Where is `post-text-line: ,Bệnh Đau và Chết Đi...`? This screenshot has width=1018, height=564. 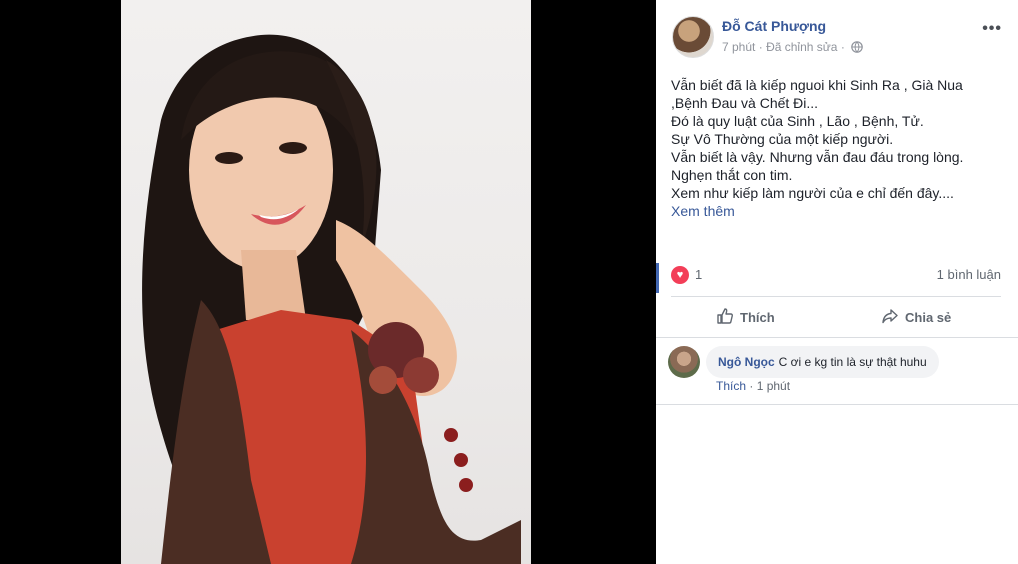
post-text-line: ,Bệnh Đau và Chết Đi... is located at coordinates (745, 103).